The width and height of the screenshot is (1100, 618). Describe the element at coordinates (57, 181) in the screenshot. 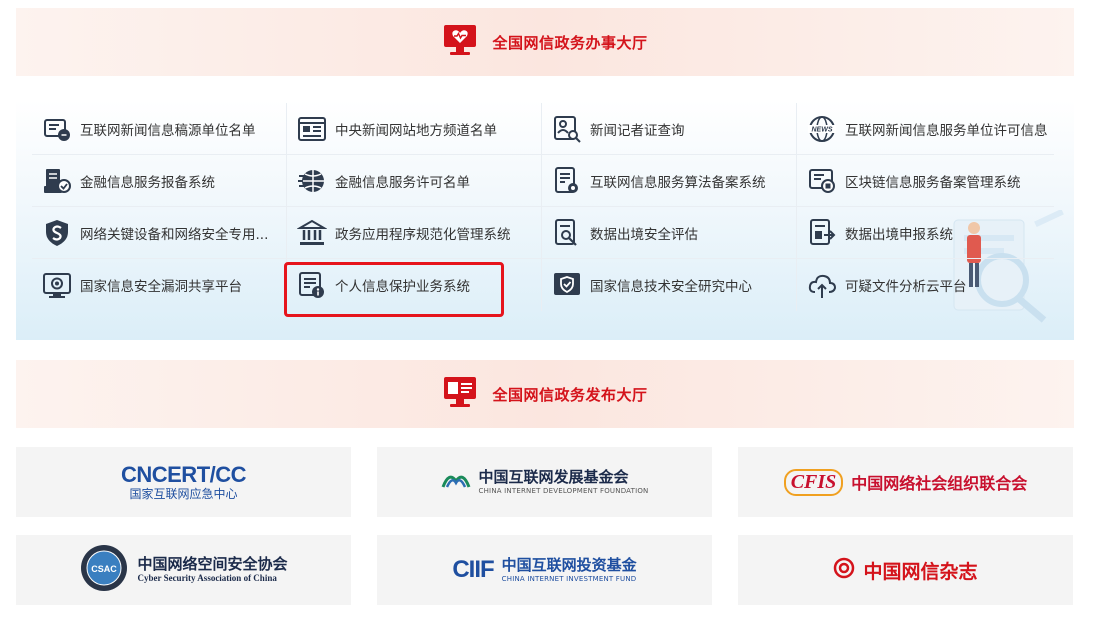

I see `finance-report-icon` at that location.